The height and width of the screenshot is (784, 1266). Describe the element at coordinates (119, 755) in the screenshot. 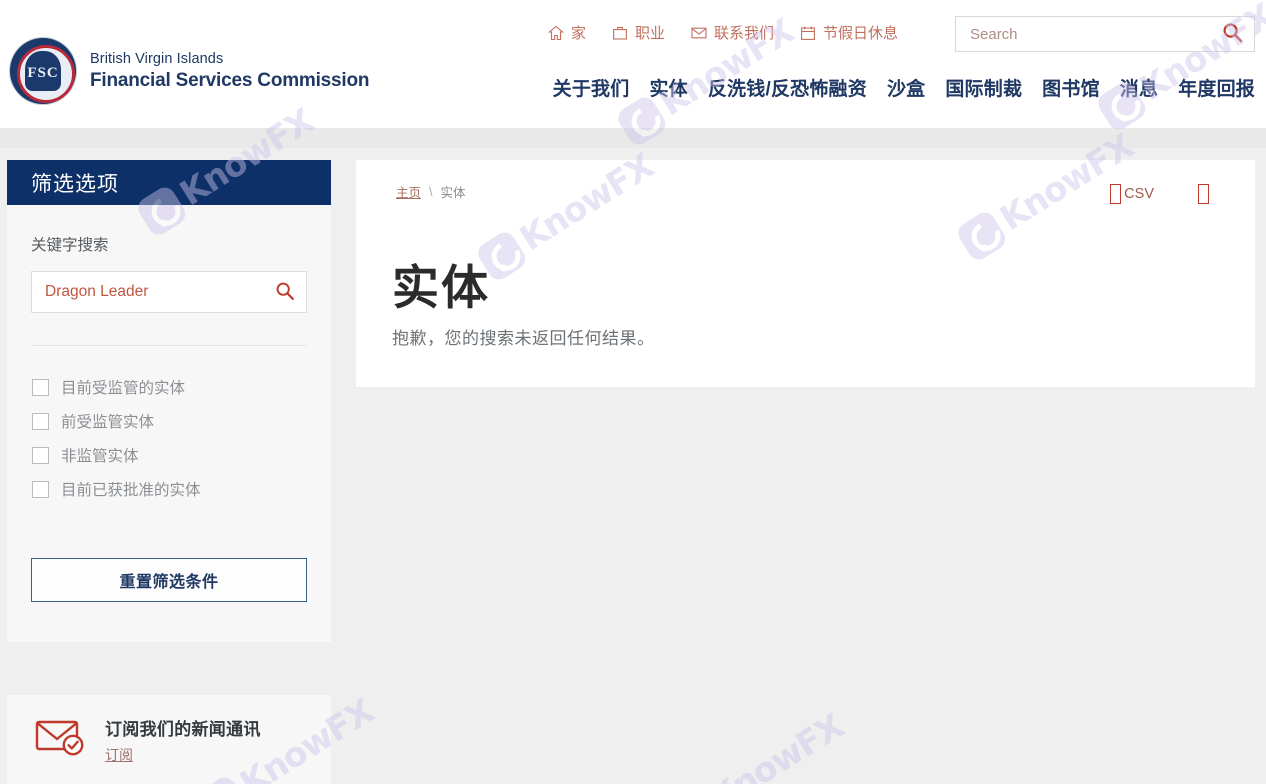

I see `newsletter-subscribe-link: 订阅` at that location.